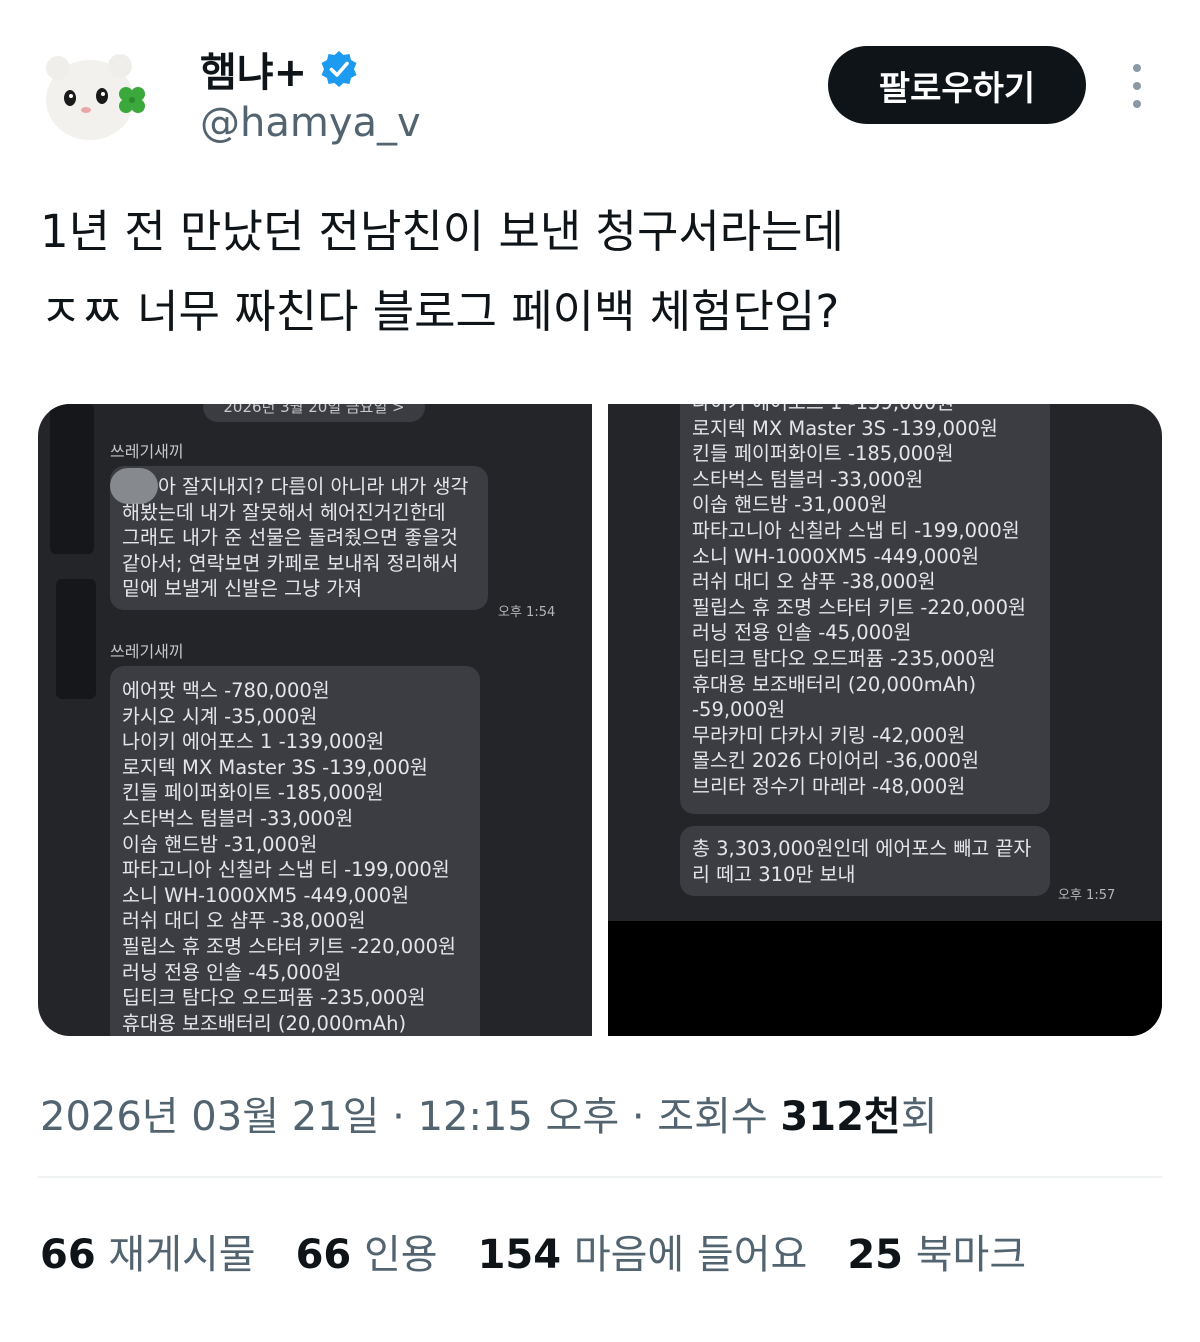  Describe the element at coordinates (440, 311) in the screenshot. I see `tweet-text-line: ㅈㅉ 너무 짜친다 블로그 페이백 체험단임?` at that location.